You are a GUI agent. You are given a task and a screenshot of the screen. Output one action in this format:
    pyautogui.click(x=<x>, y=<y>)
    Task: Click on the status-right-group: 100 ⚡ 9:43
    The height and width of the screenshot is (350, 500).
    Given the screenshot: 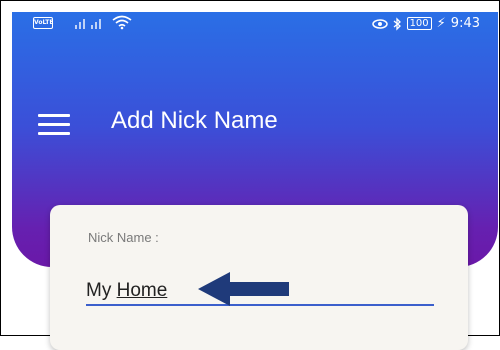 What is the action you would take?
    pyautogui.click(x=425, y=23)
    